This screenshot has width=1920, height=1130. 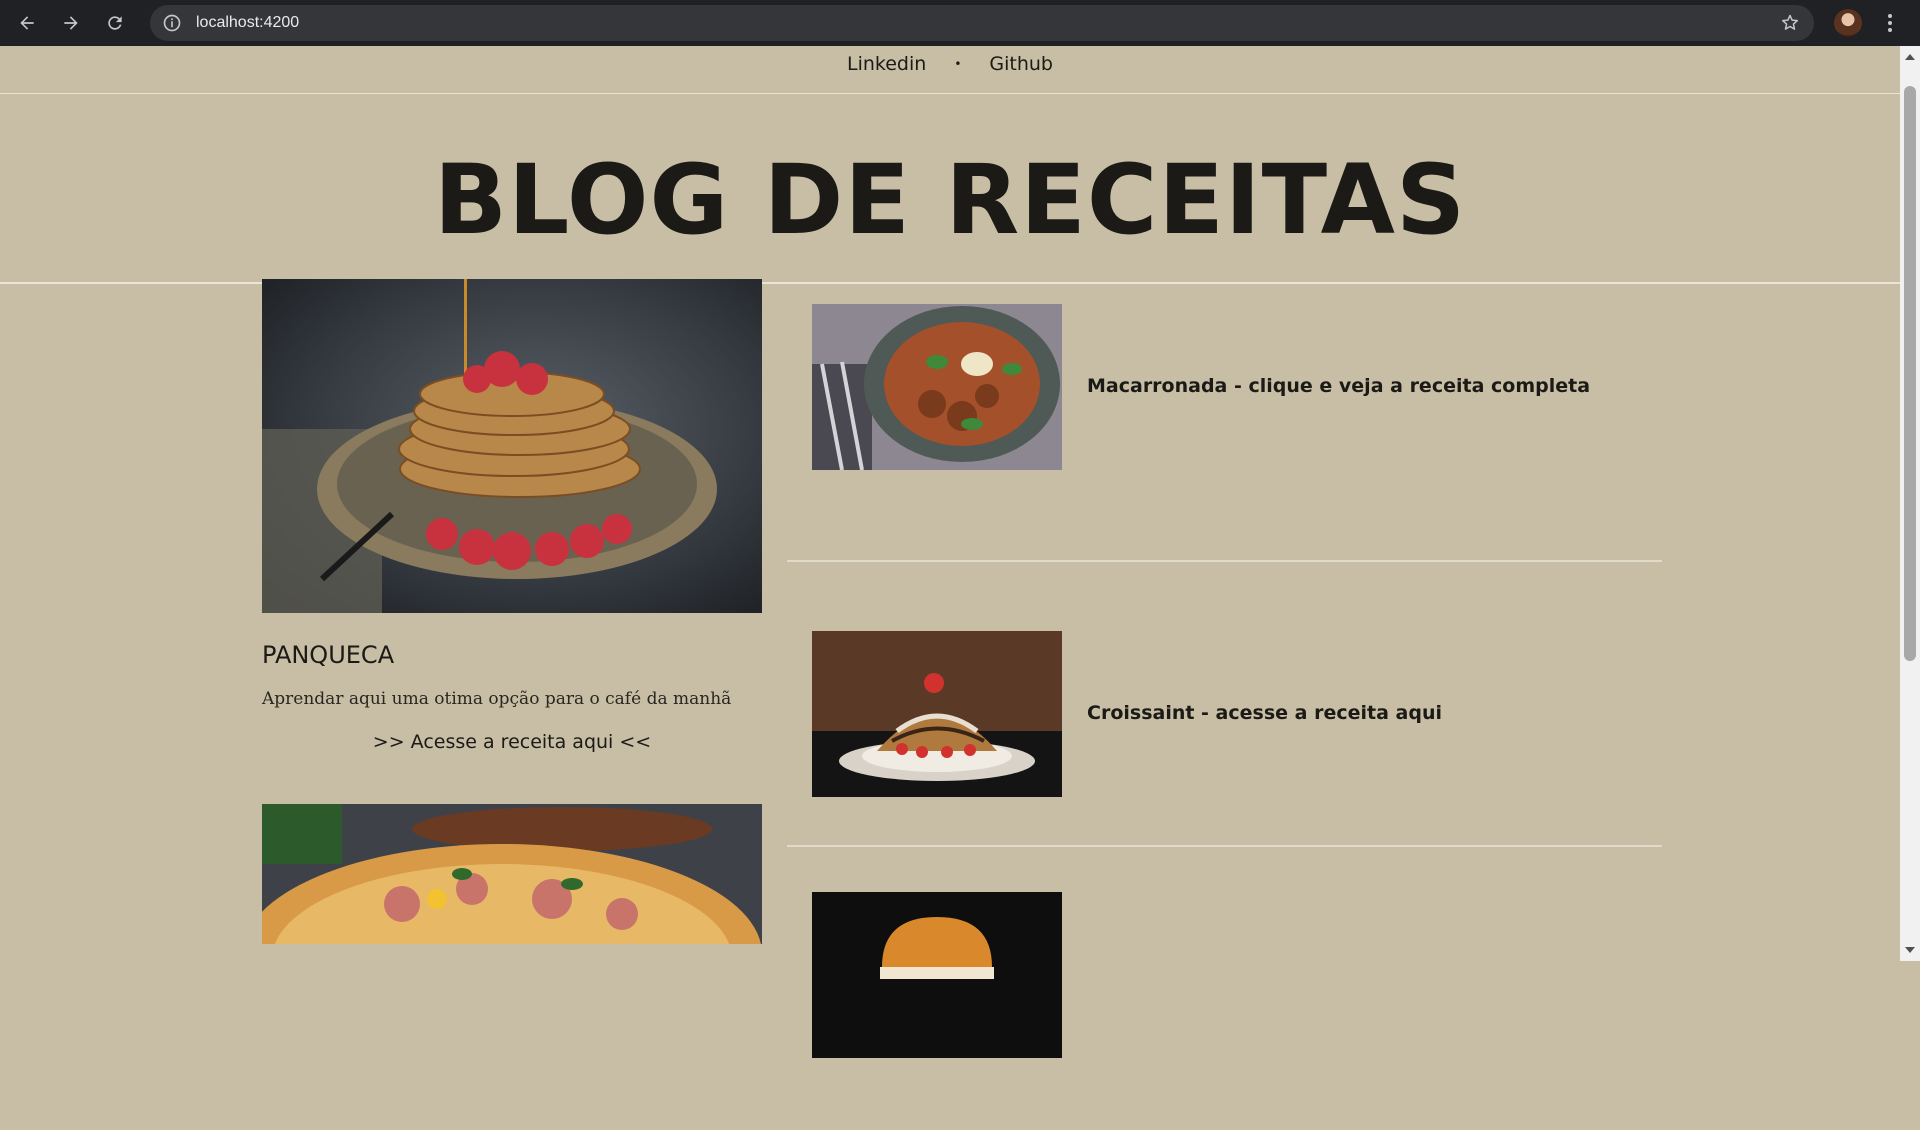 What do you see at coordinates (512, 742) in the screenshot?
I see `featured-recipe-link: >> Acesse a receita aqui <<` at bounding box center [512, 742].